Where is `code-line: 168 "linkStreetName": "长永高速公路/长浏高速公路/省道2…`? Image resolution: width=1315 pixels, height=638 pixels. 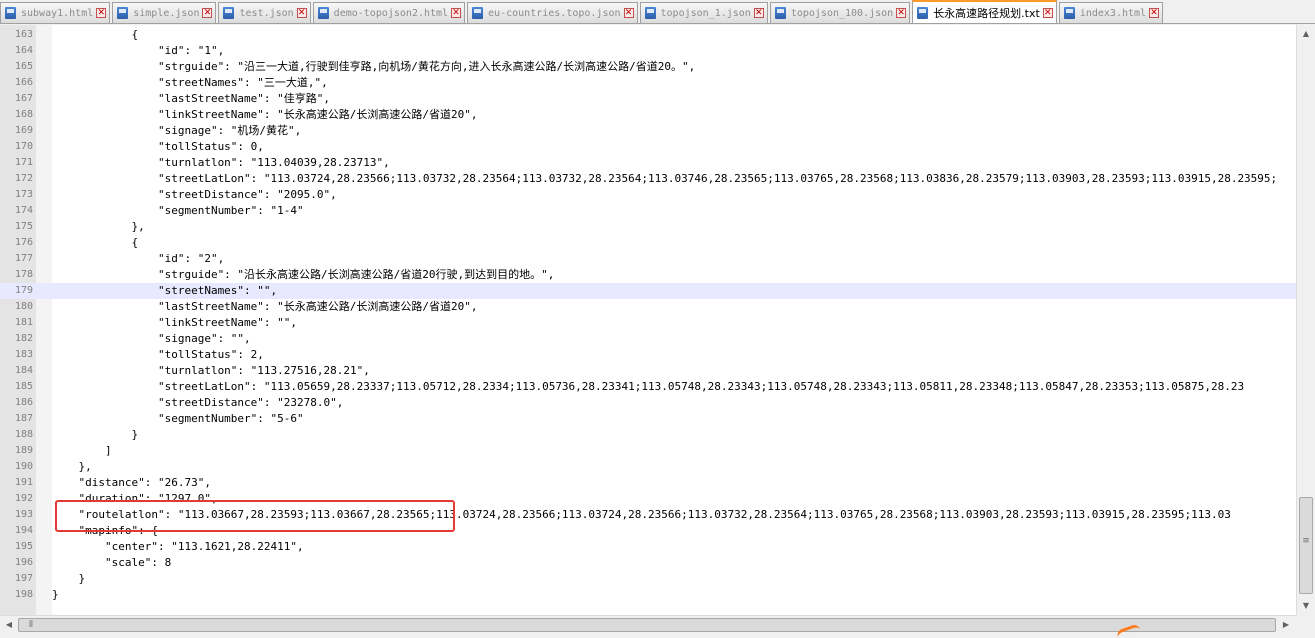
code-line: 168 "linkStreetName": "长永高速公路/长浏高速公路/省道2… is located at coordinates (648, 115).